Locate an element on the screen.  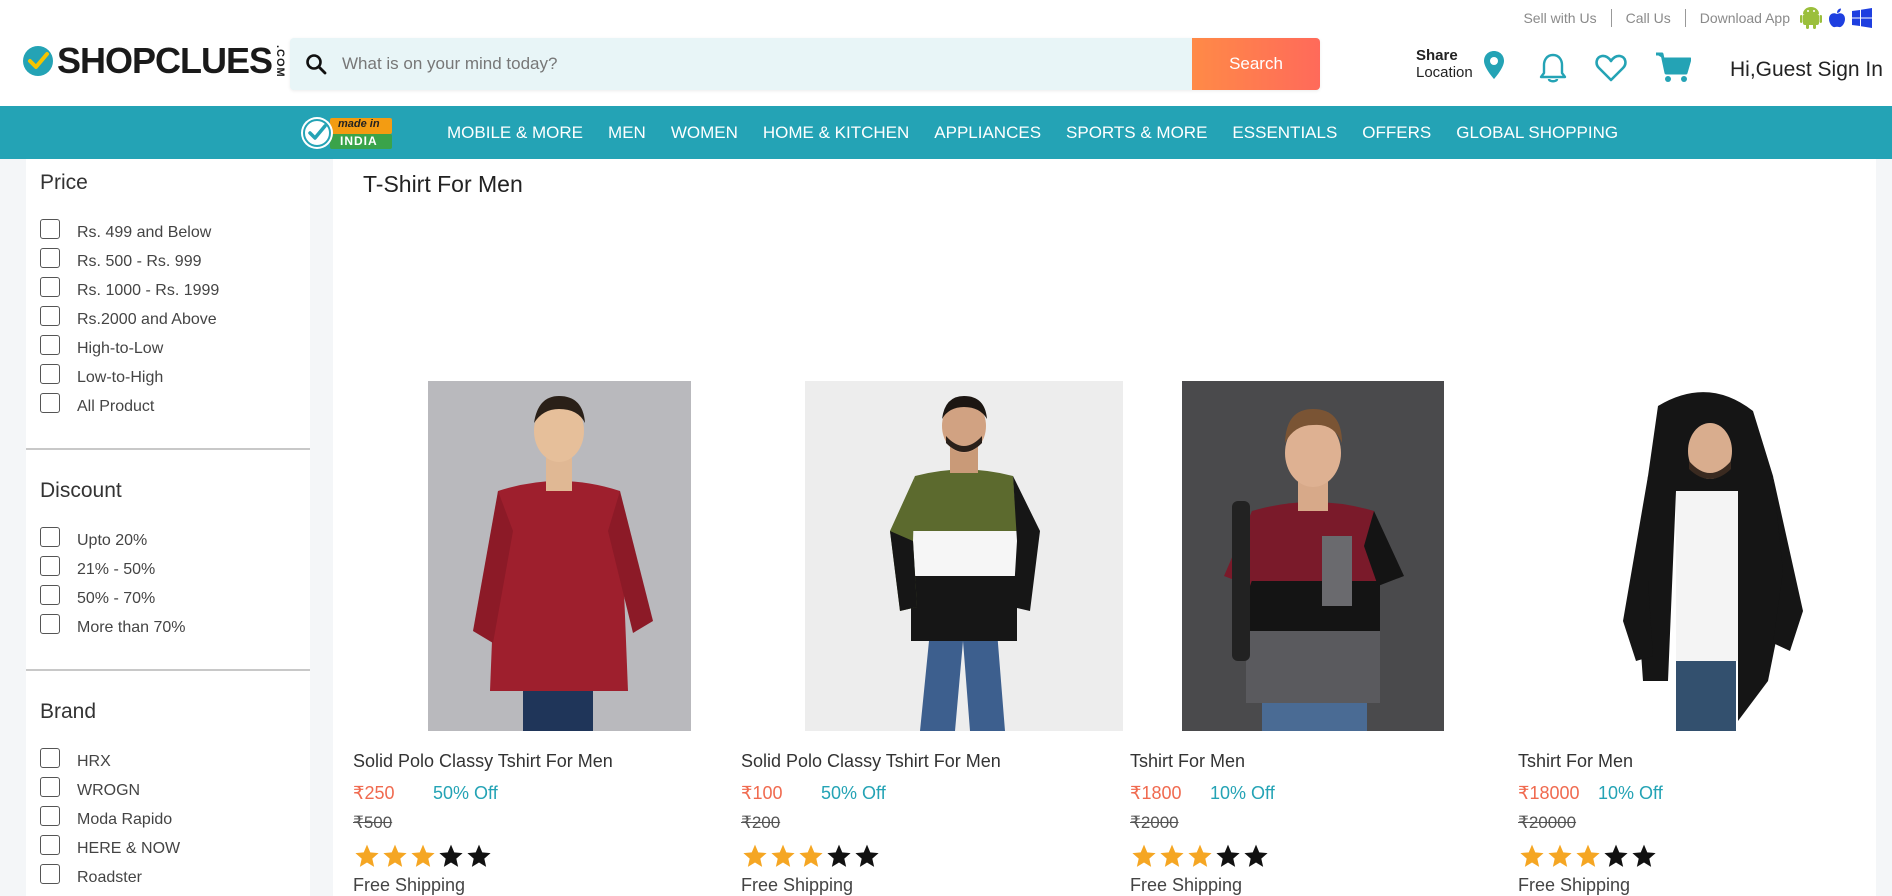
discount-filter-option: More than 70% is located at coordinates (175, 627).